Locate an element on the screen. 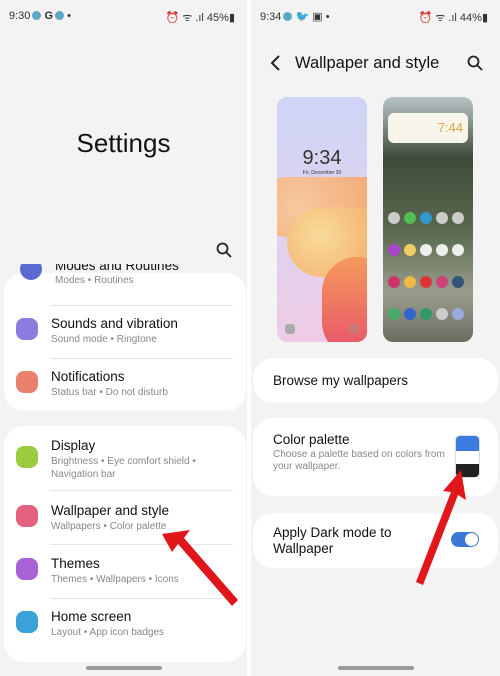  home-screen-preview: 7:44 is located at coordinates (428, 219).